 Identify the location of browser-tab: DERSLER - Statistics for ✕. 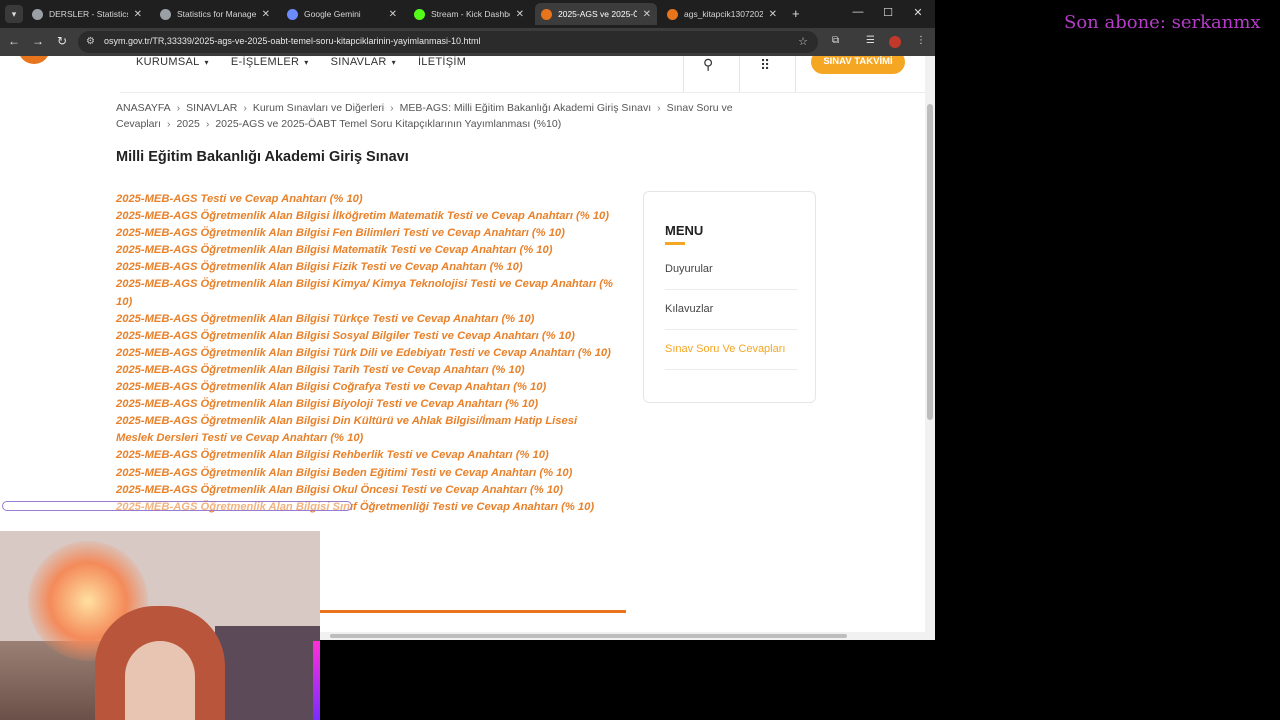
(87, 14).